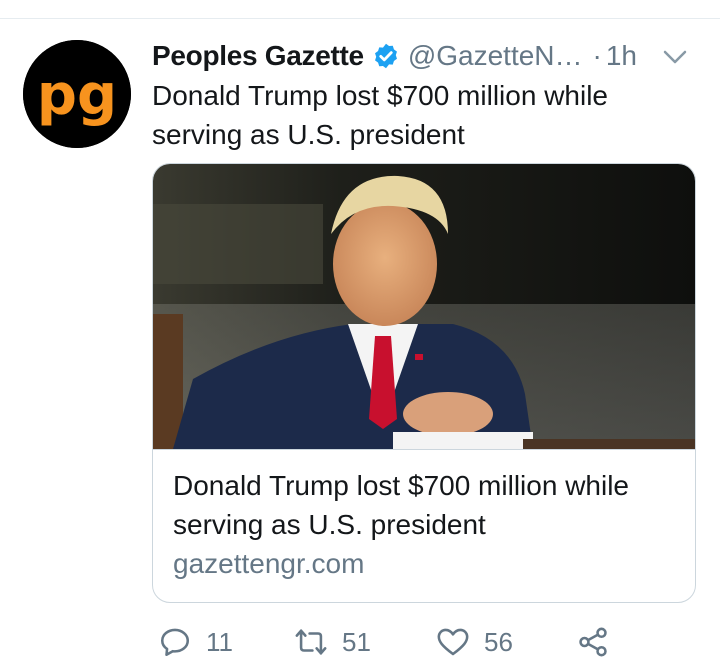 The image size is (720, 671). What do you see at coordinates (175, 642) in the screenshot?
I see `reply-icon` at bounding box center [175, 642].